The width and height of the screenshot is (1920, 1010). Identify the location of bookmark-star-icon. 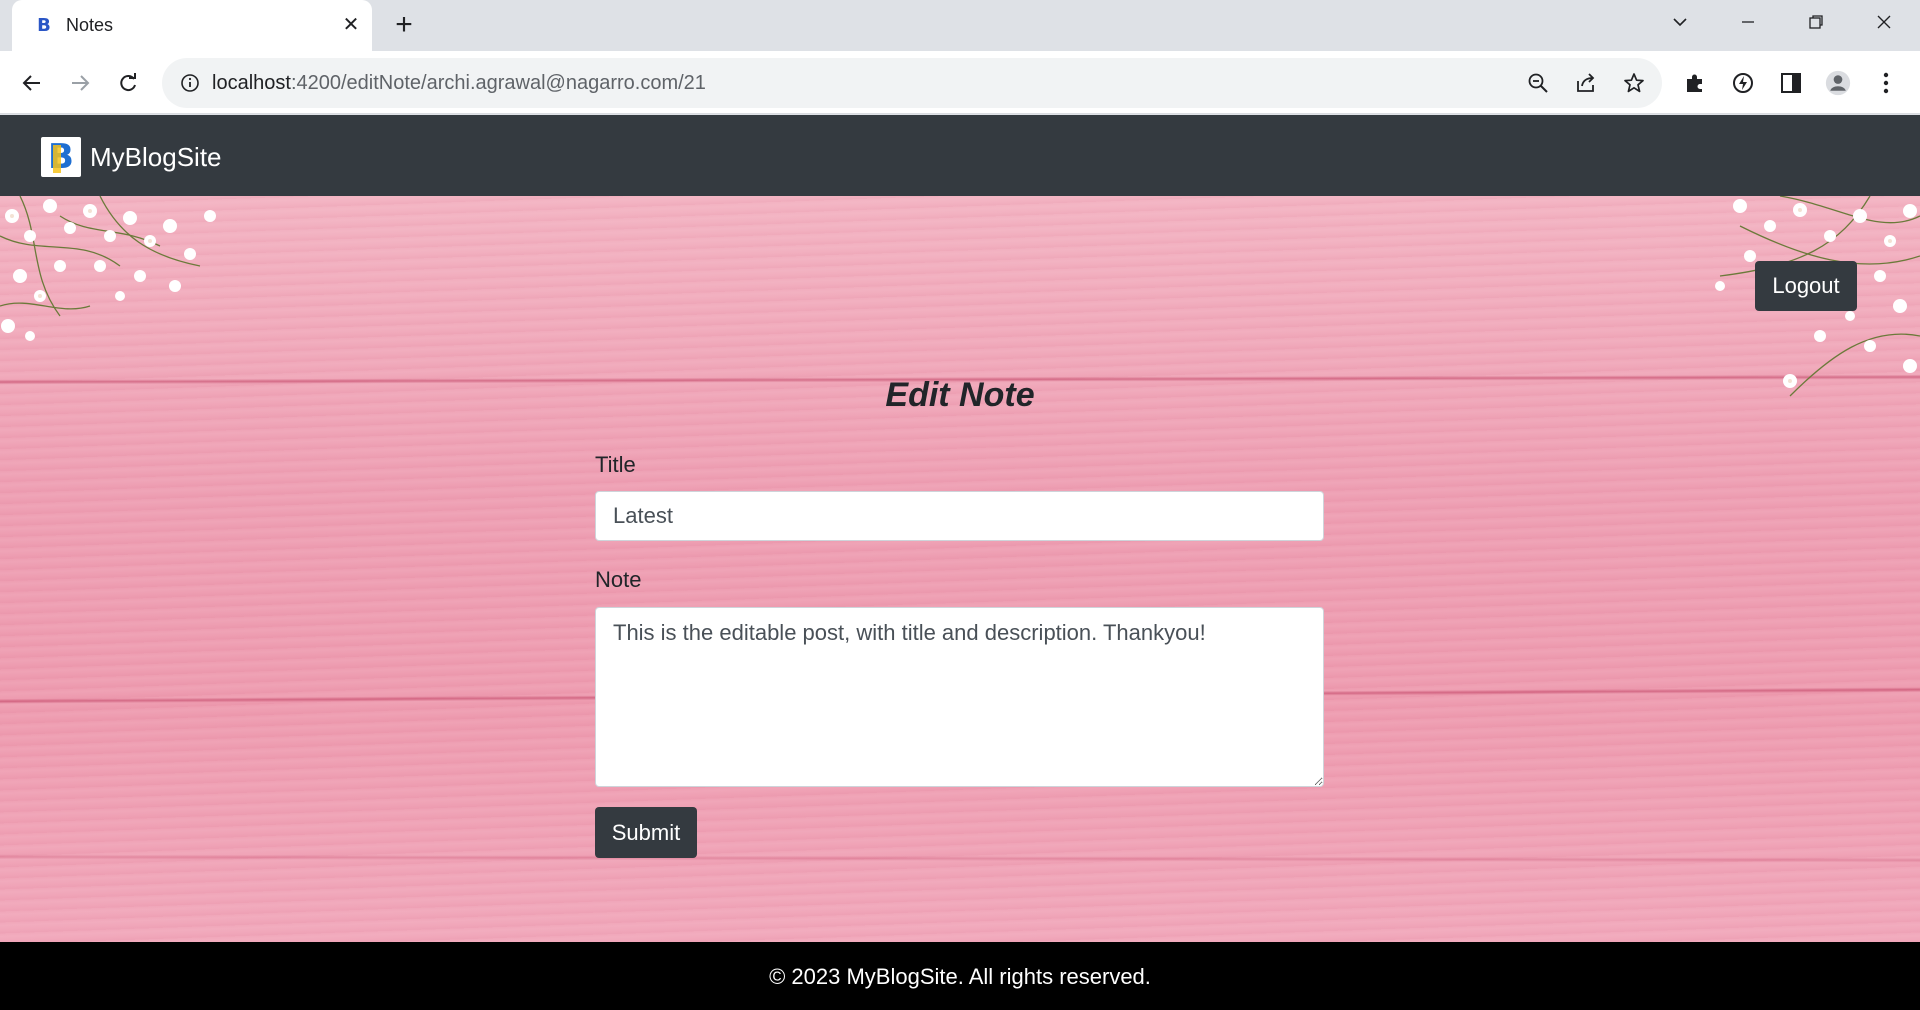
(1634, 83).